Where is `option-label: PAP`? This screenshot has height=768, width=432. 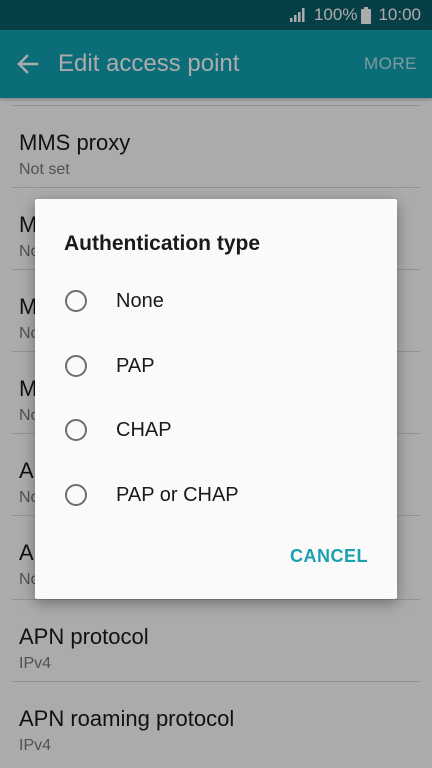
option-label: PAP is located at coordinates (135, 366).